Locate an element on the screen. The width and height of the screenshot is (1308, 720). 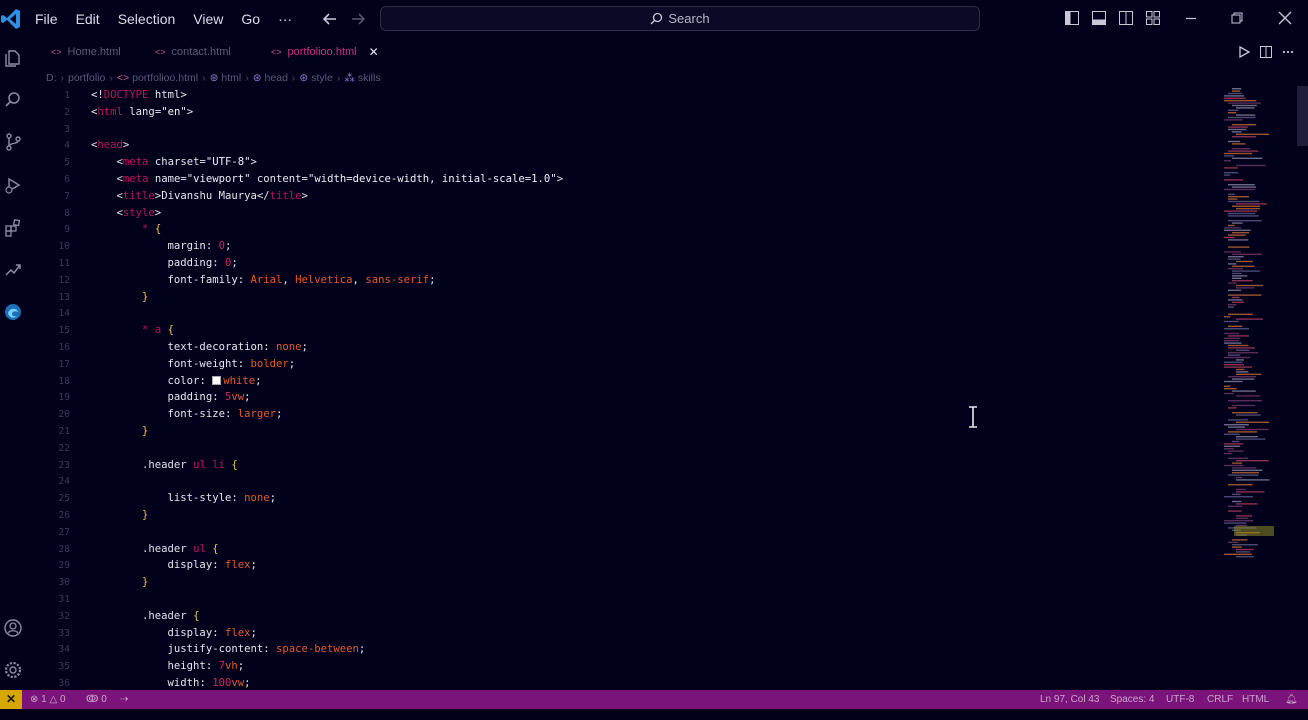
code-line: 4 <head> is located at coordinates (79, 145).